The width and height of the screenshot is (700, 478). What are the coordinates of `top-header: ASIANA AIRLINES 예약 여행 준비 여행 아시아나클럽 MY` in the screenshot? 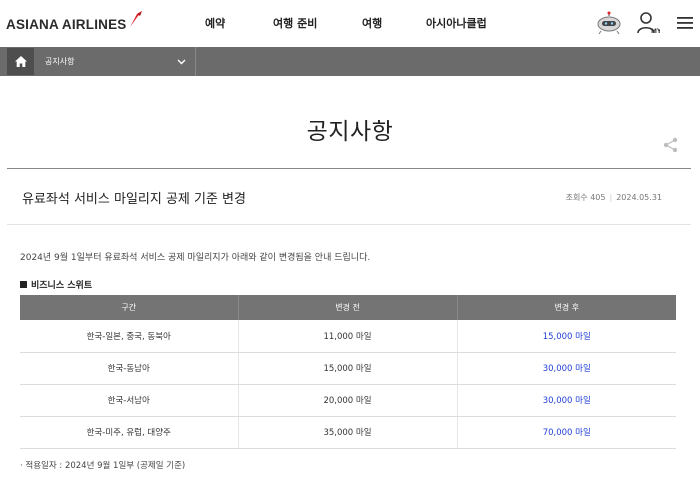 It's located at (350, 23).